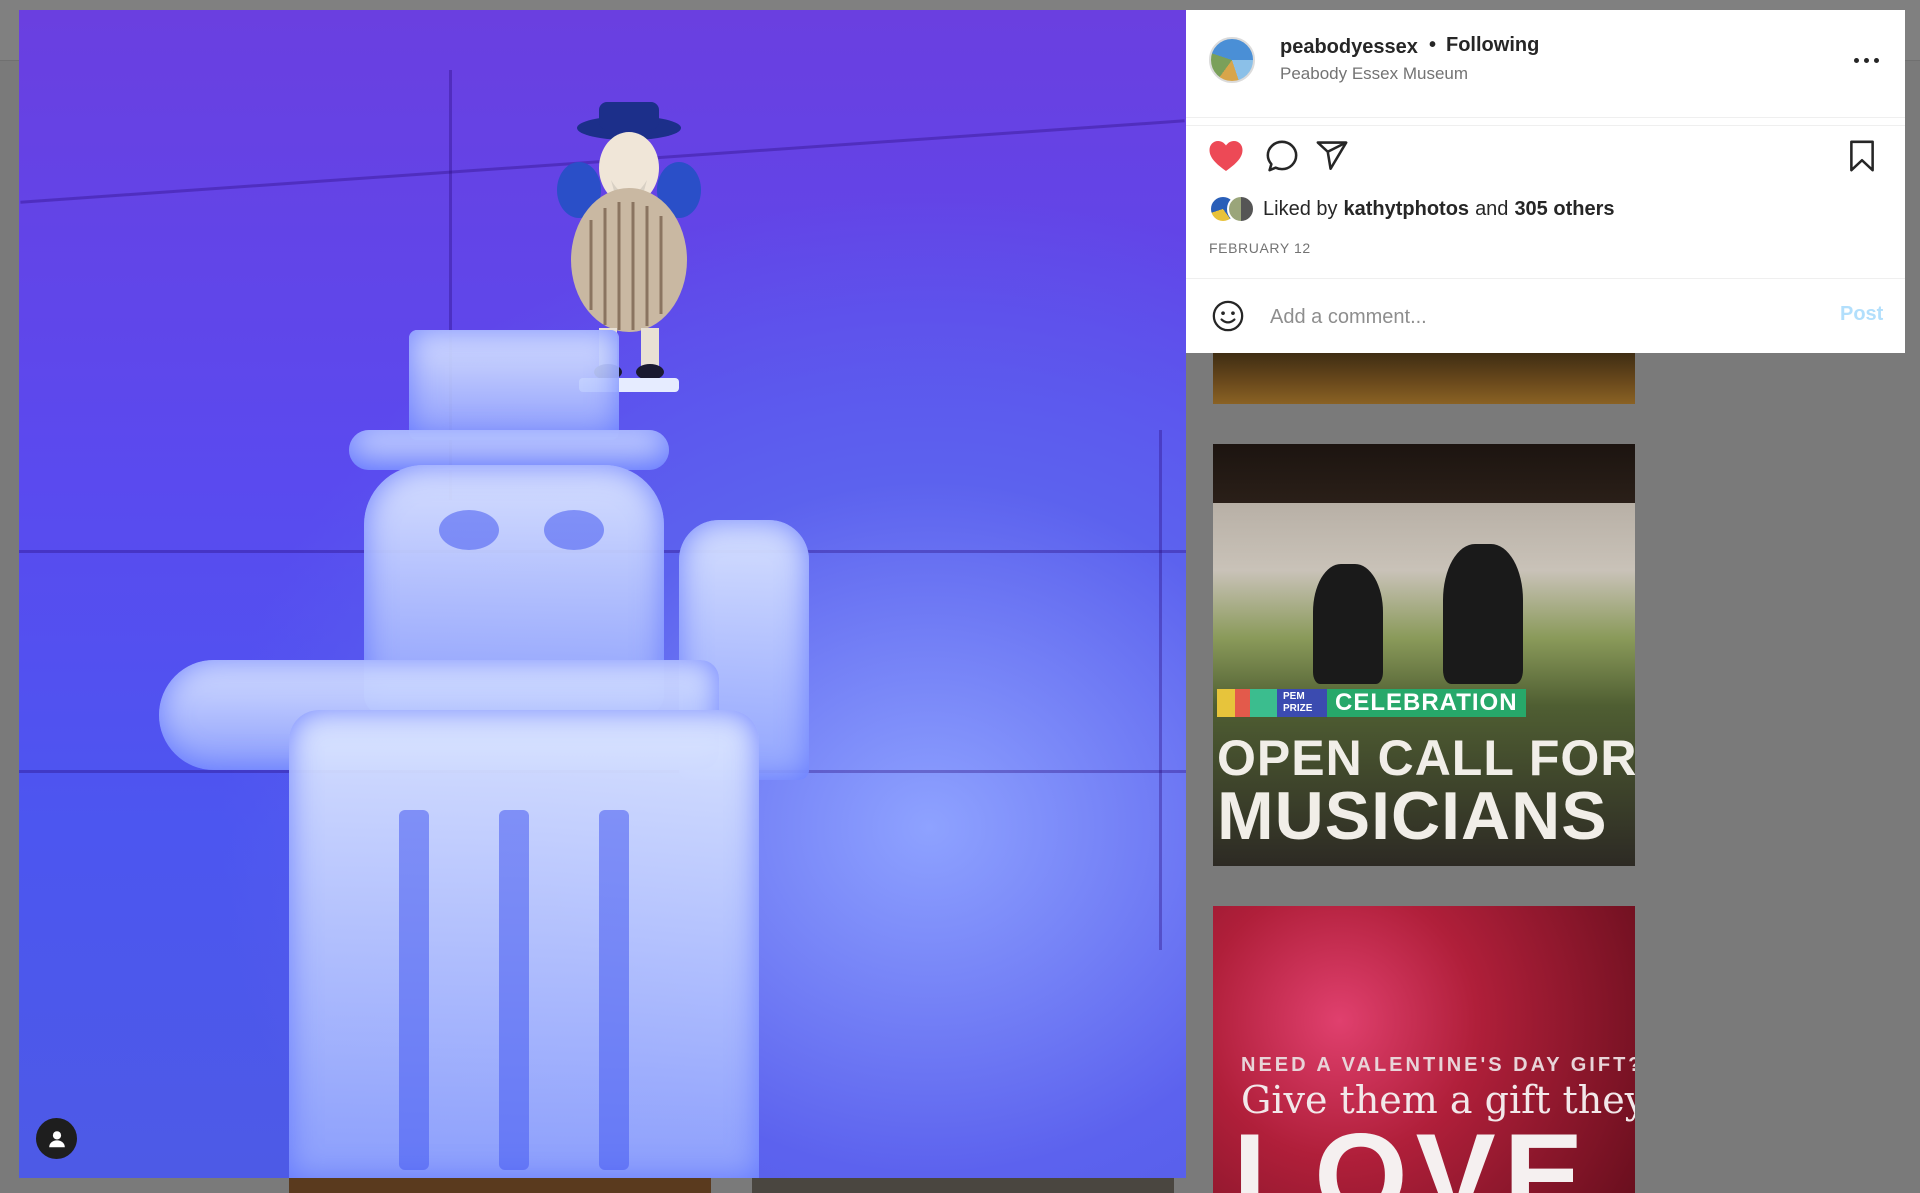 Image resolution: width=1920 pixels, height=1193 pixels. Describe the element at coordinates (1412, 816) in the screenshot. I see `tile-headline-line2: MUSICIANS` at that location.